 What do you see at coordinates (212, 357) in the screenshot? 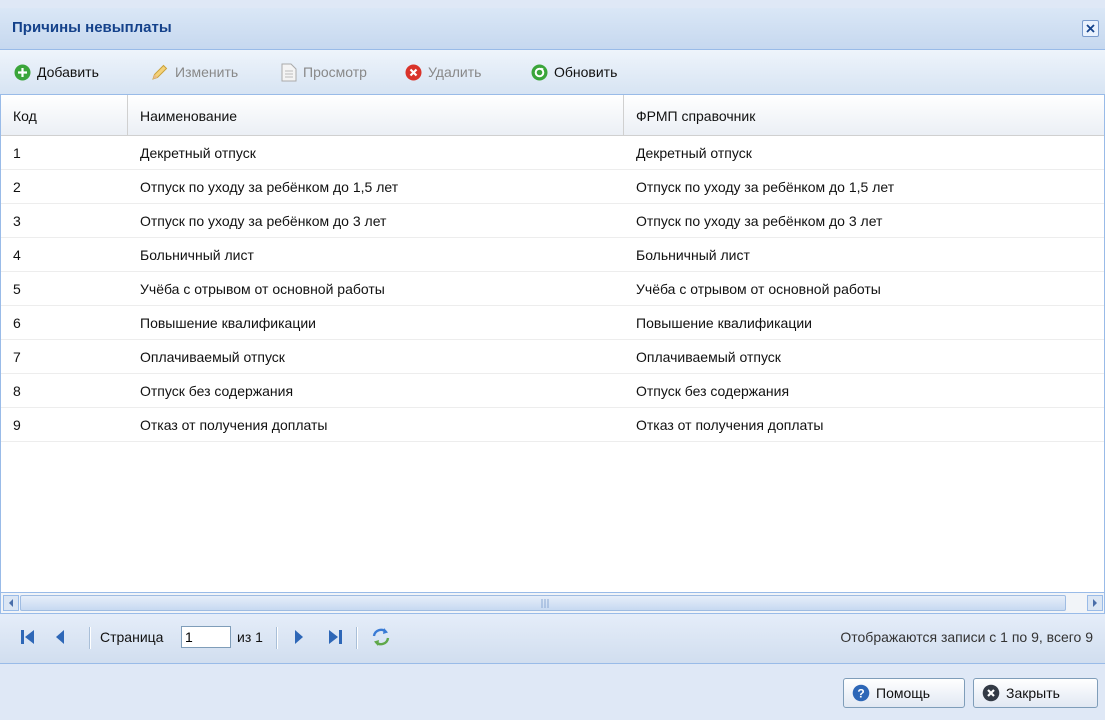
I see `cell-name: Оплачиваемый отпуск` at bounding box center [212, 357].